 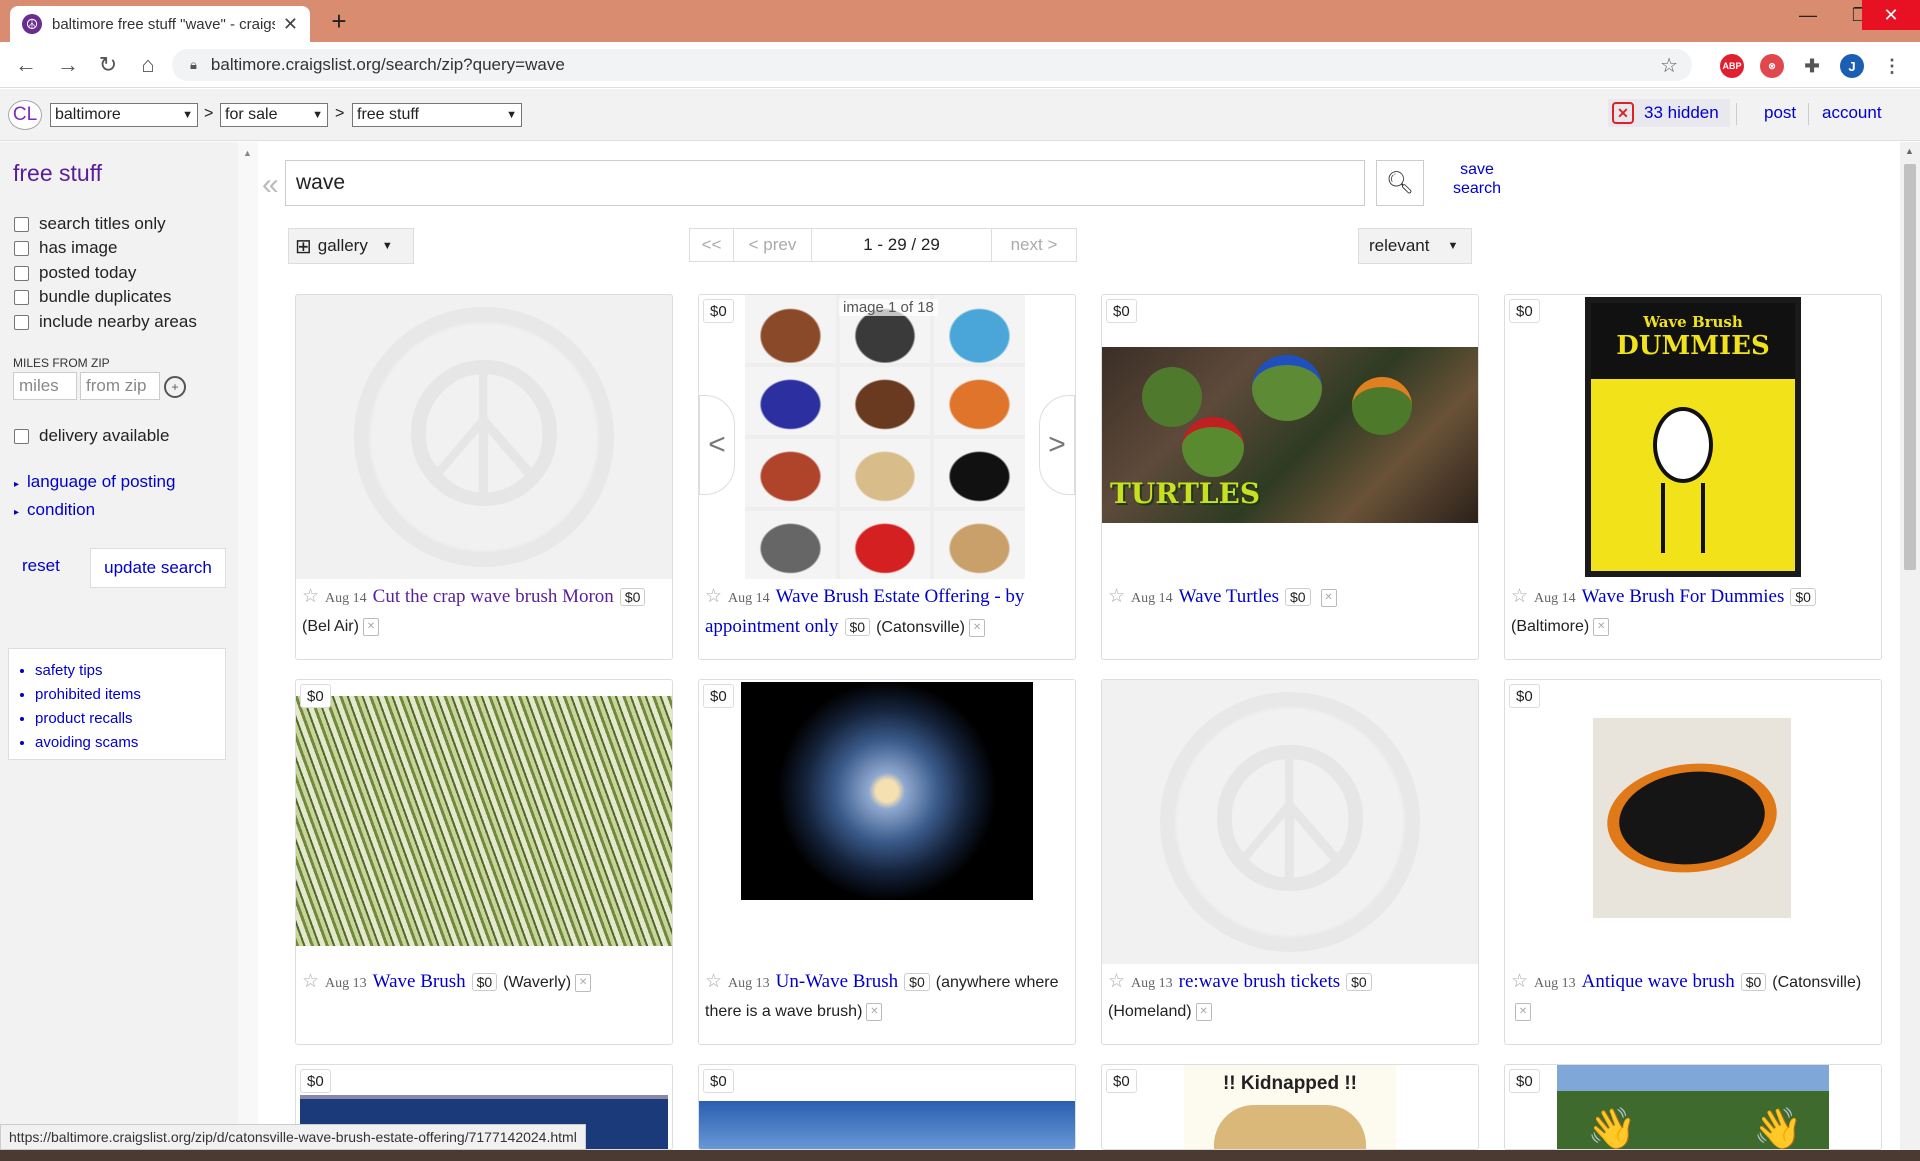 I want to click on result-image: 👋 👋, so click(x=1693, y=1107).